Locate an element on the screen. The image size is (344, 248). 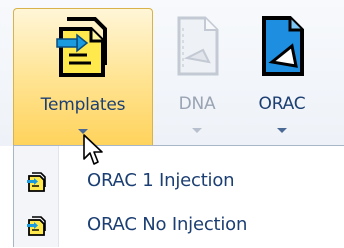
templates-label: Templates is located at coordinates (83, 105).